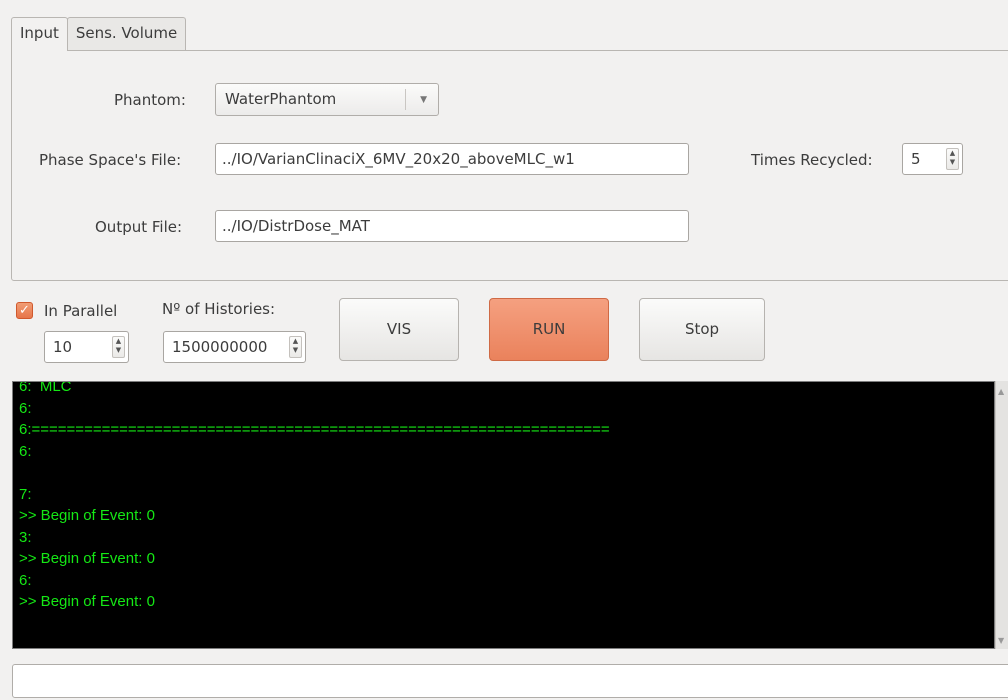 The height and width of the screenshot is (700, 1008). Describe the element at coordinates (549, 329) in the screenshot. I see `run-button: RUN` at that location.